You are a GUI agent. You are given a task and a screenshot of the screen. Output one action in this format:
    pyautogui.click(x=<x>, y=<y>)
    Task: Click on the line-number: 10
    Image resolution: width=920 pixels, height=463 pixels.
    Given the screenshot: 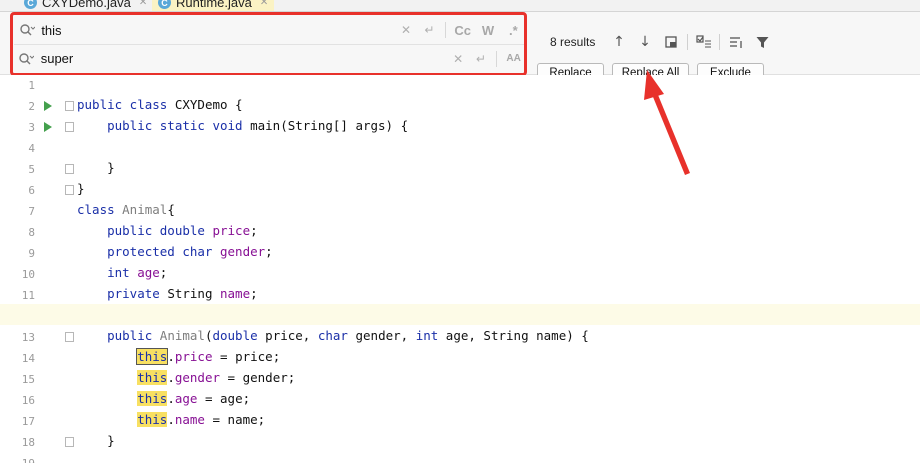 What is the action you would take?
    pyautogui.click(x=28, y=274)
    